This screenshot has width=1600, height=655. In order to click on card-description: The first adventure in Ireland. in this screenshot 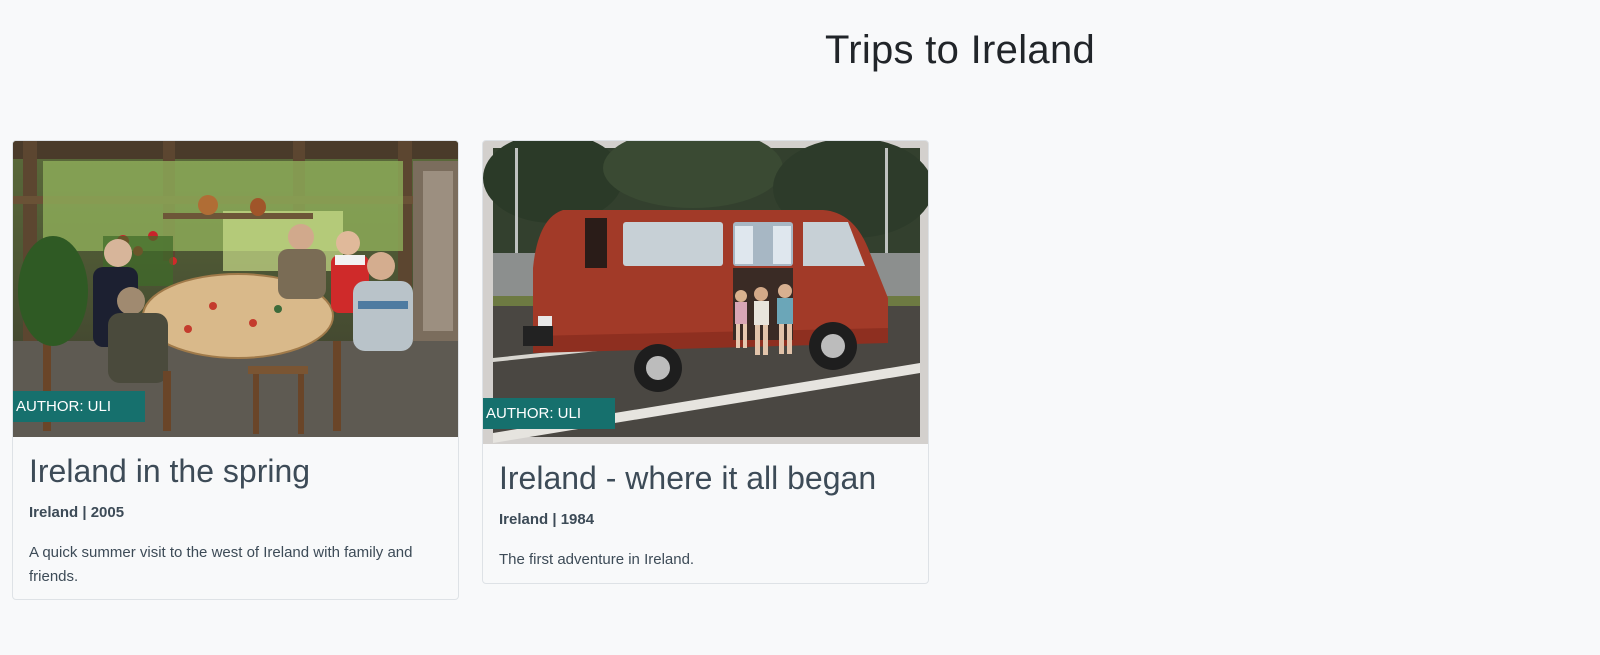, I will do `click(597, 559)`.